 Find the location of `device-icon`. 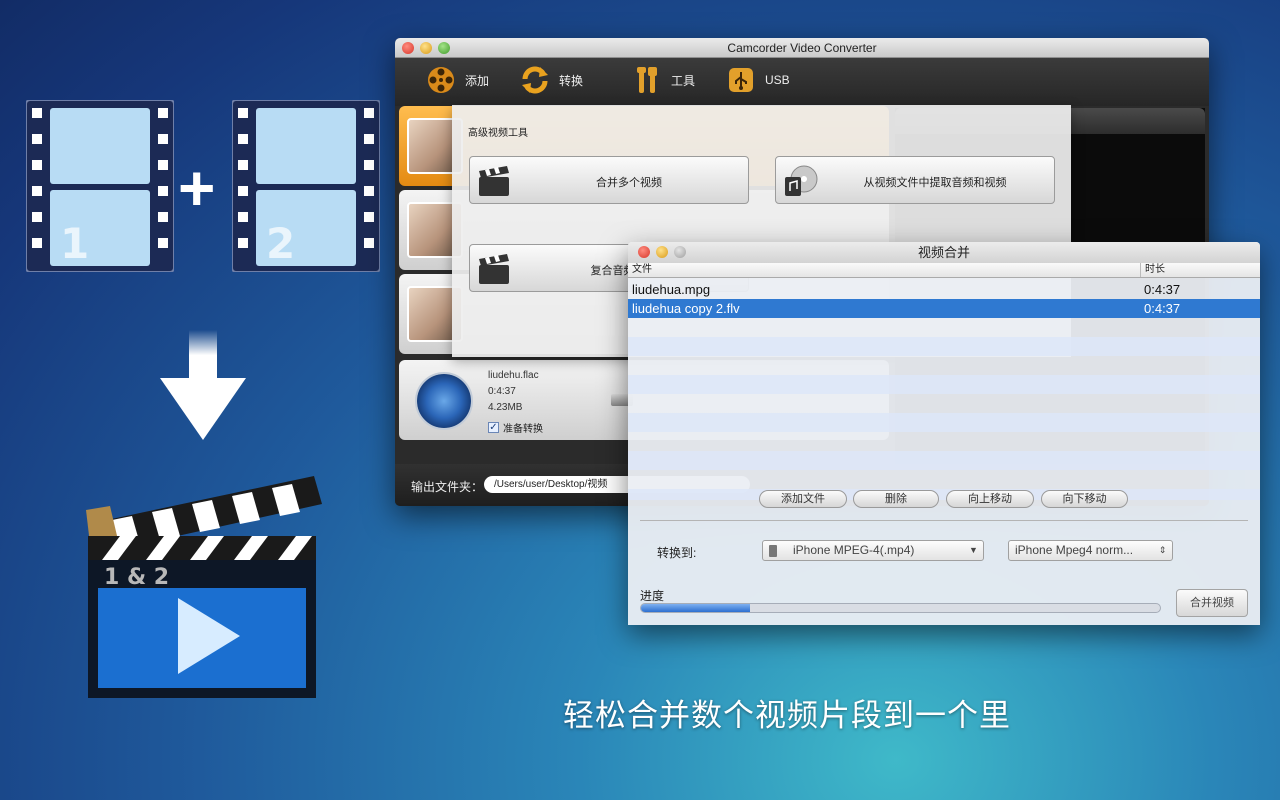

device-icon is located at coordinates (773, 551).